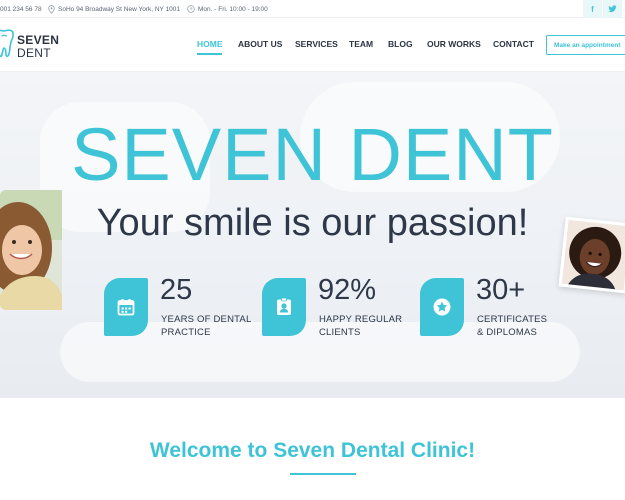  I want to click on clock-icon, so click(191, 9).